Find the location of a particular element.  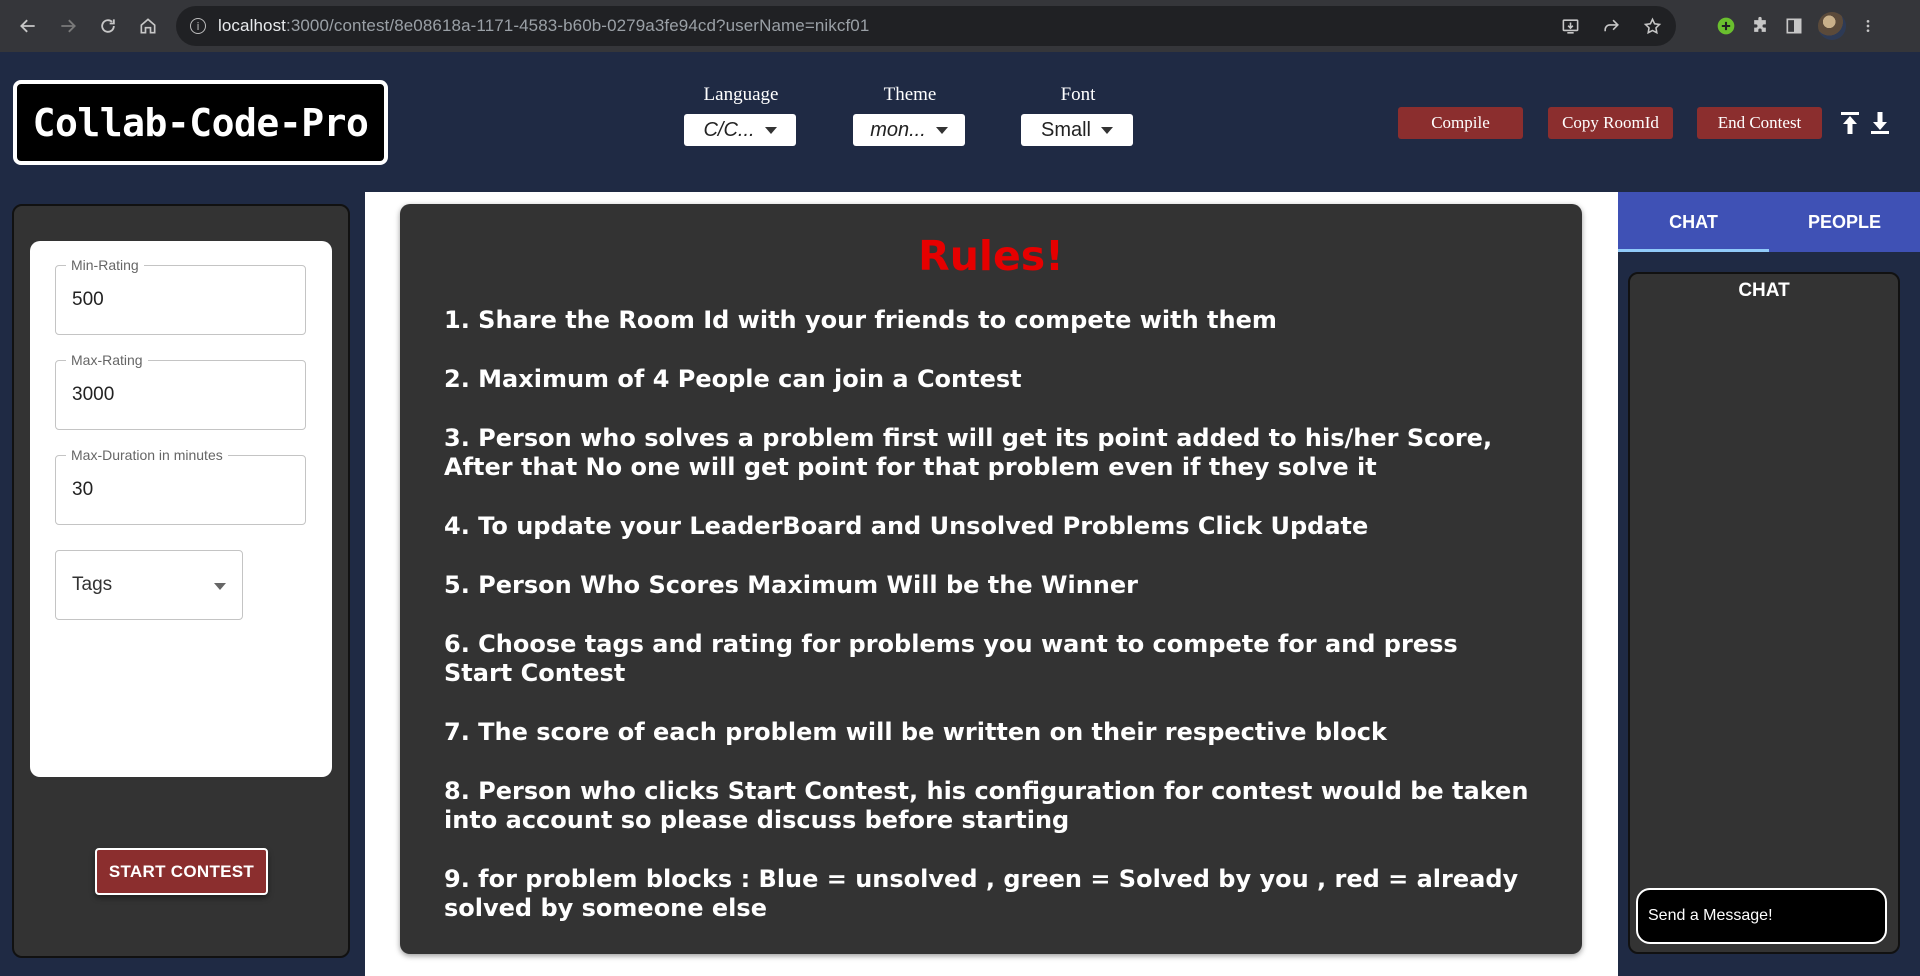

end-contest-button: End Contest is located at coordinates (1759, 123).